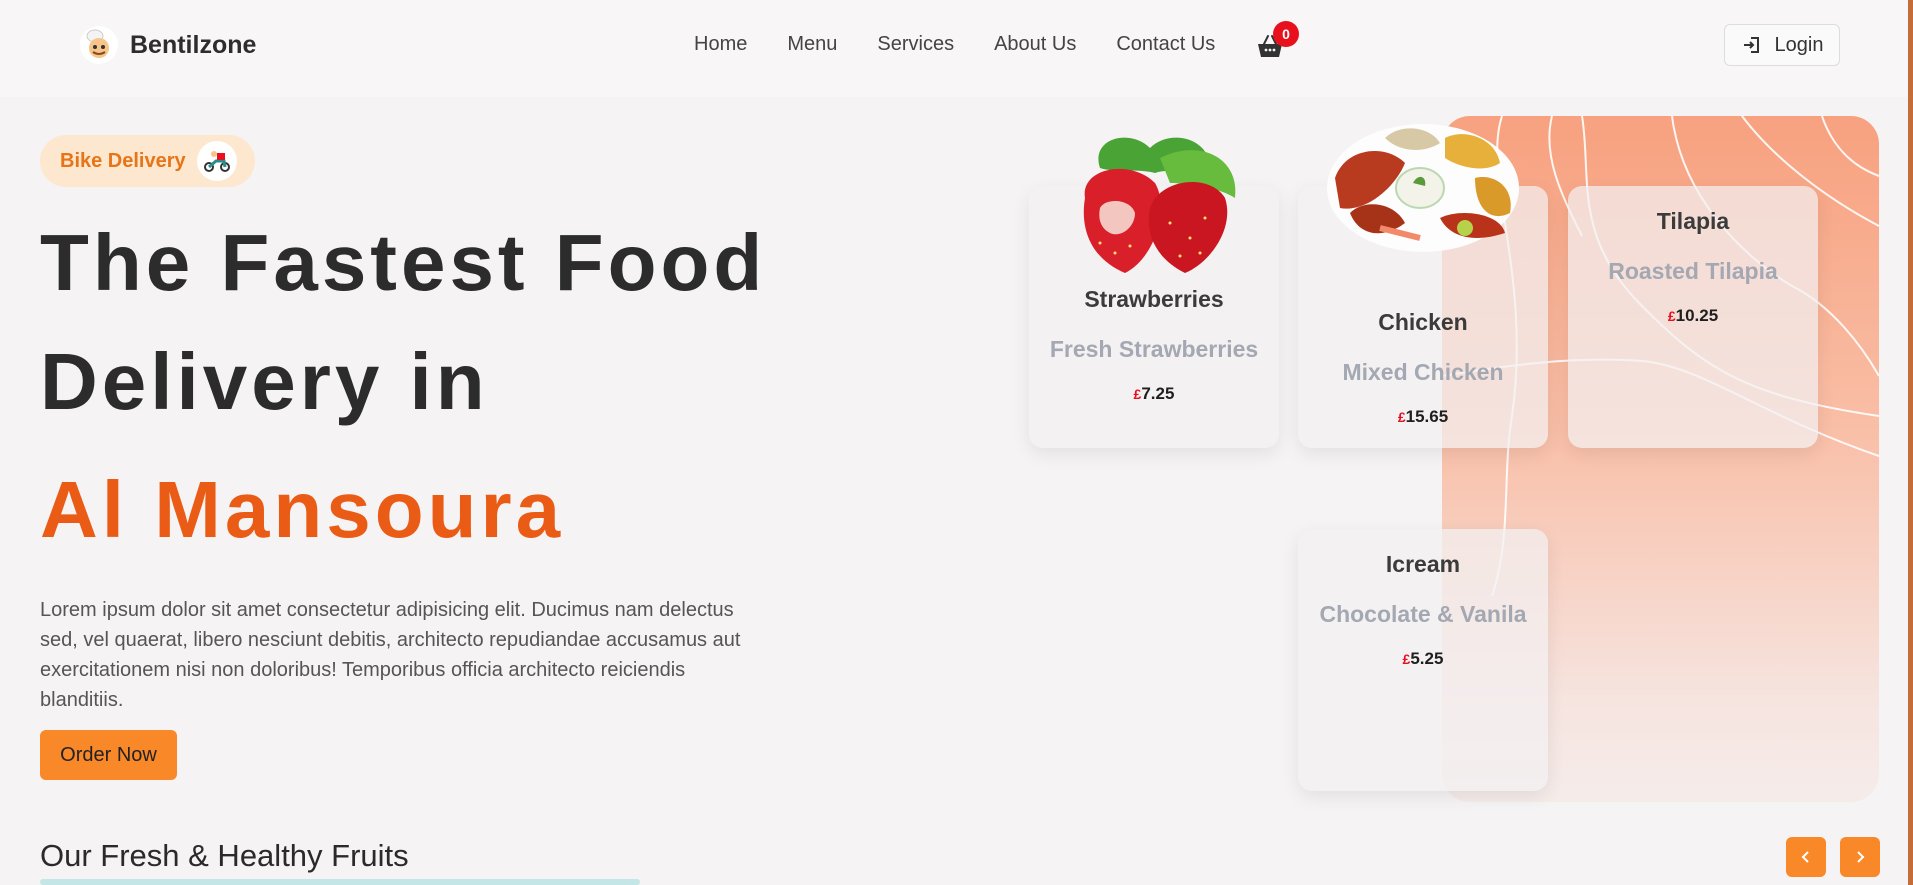  Describe the element at coordinates (302, 509) in the screenshot. I see `hero-title-city: Al Mansoura` at that location.